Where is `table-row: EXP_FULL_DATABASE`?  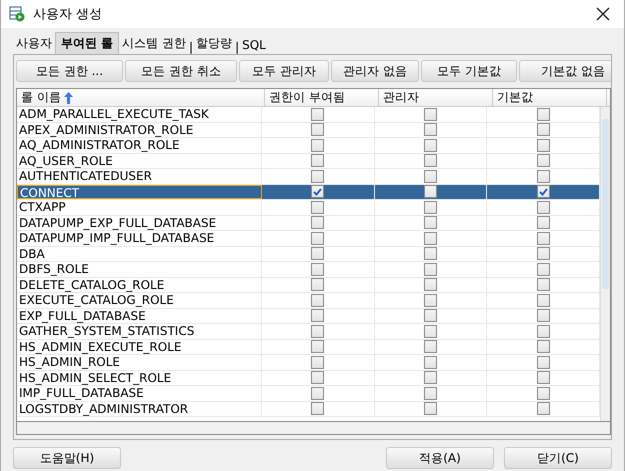
table-row: EXP_FULL_DATABASE is located at coordinates (308, 316).